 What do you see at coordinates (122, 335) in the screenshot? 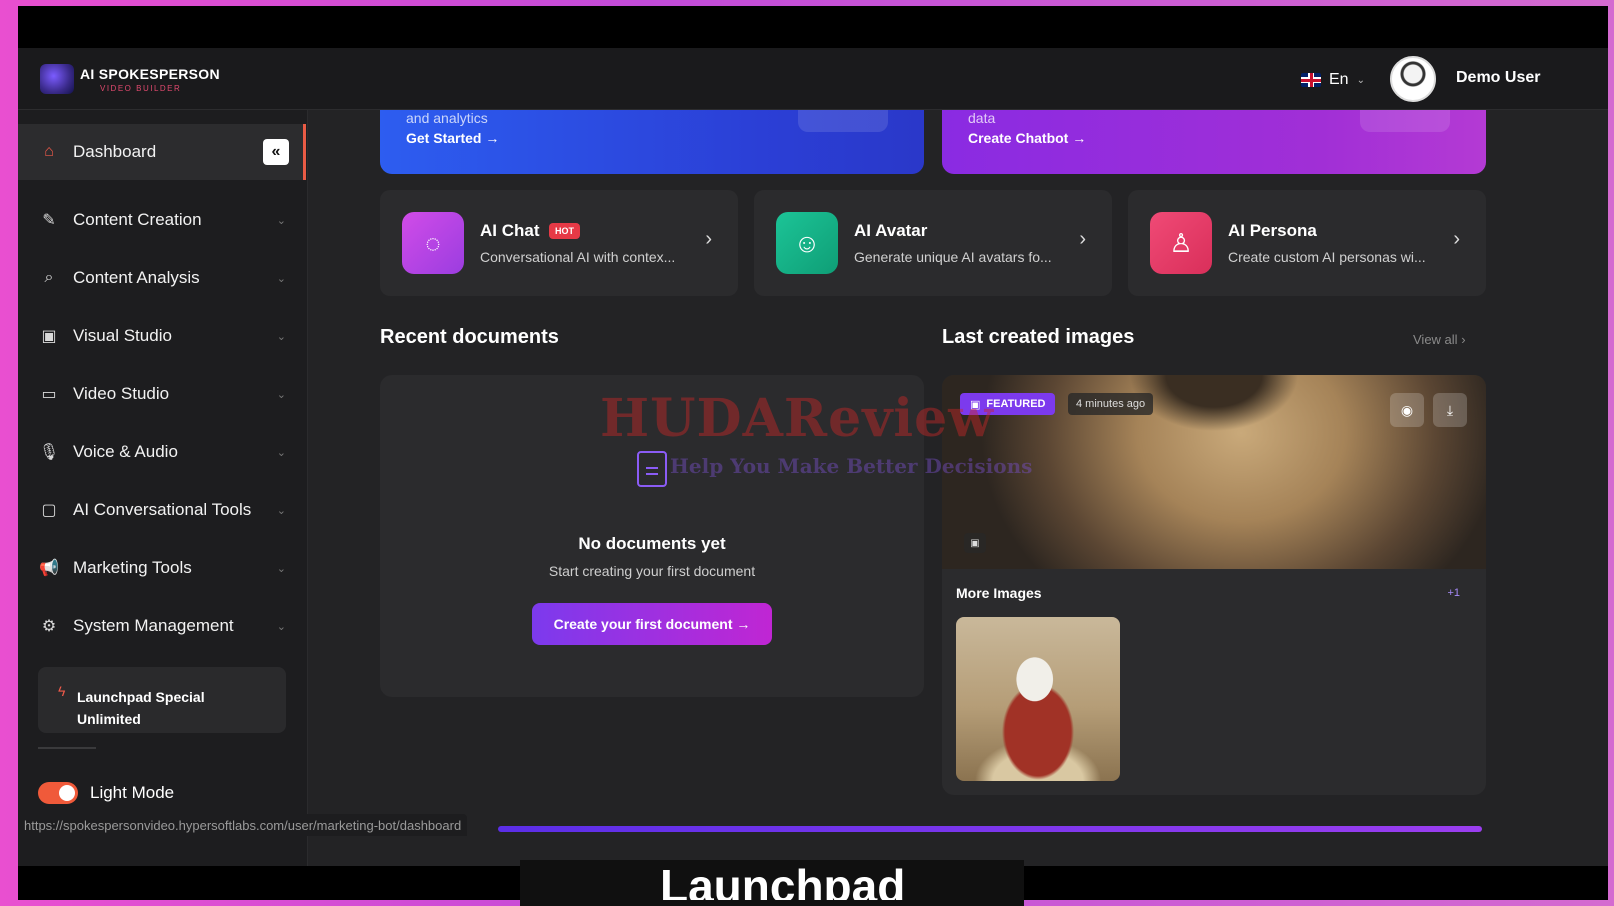
I see `sidebar-item-label: Visual Studio` at bounding box center [122, 335].